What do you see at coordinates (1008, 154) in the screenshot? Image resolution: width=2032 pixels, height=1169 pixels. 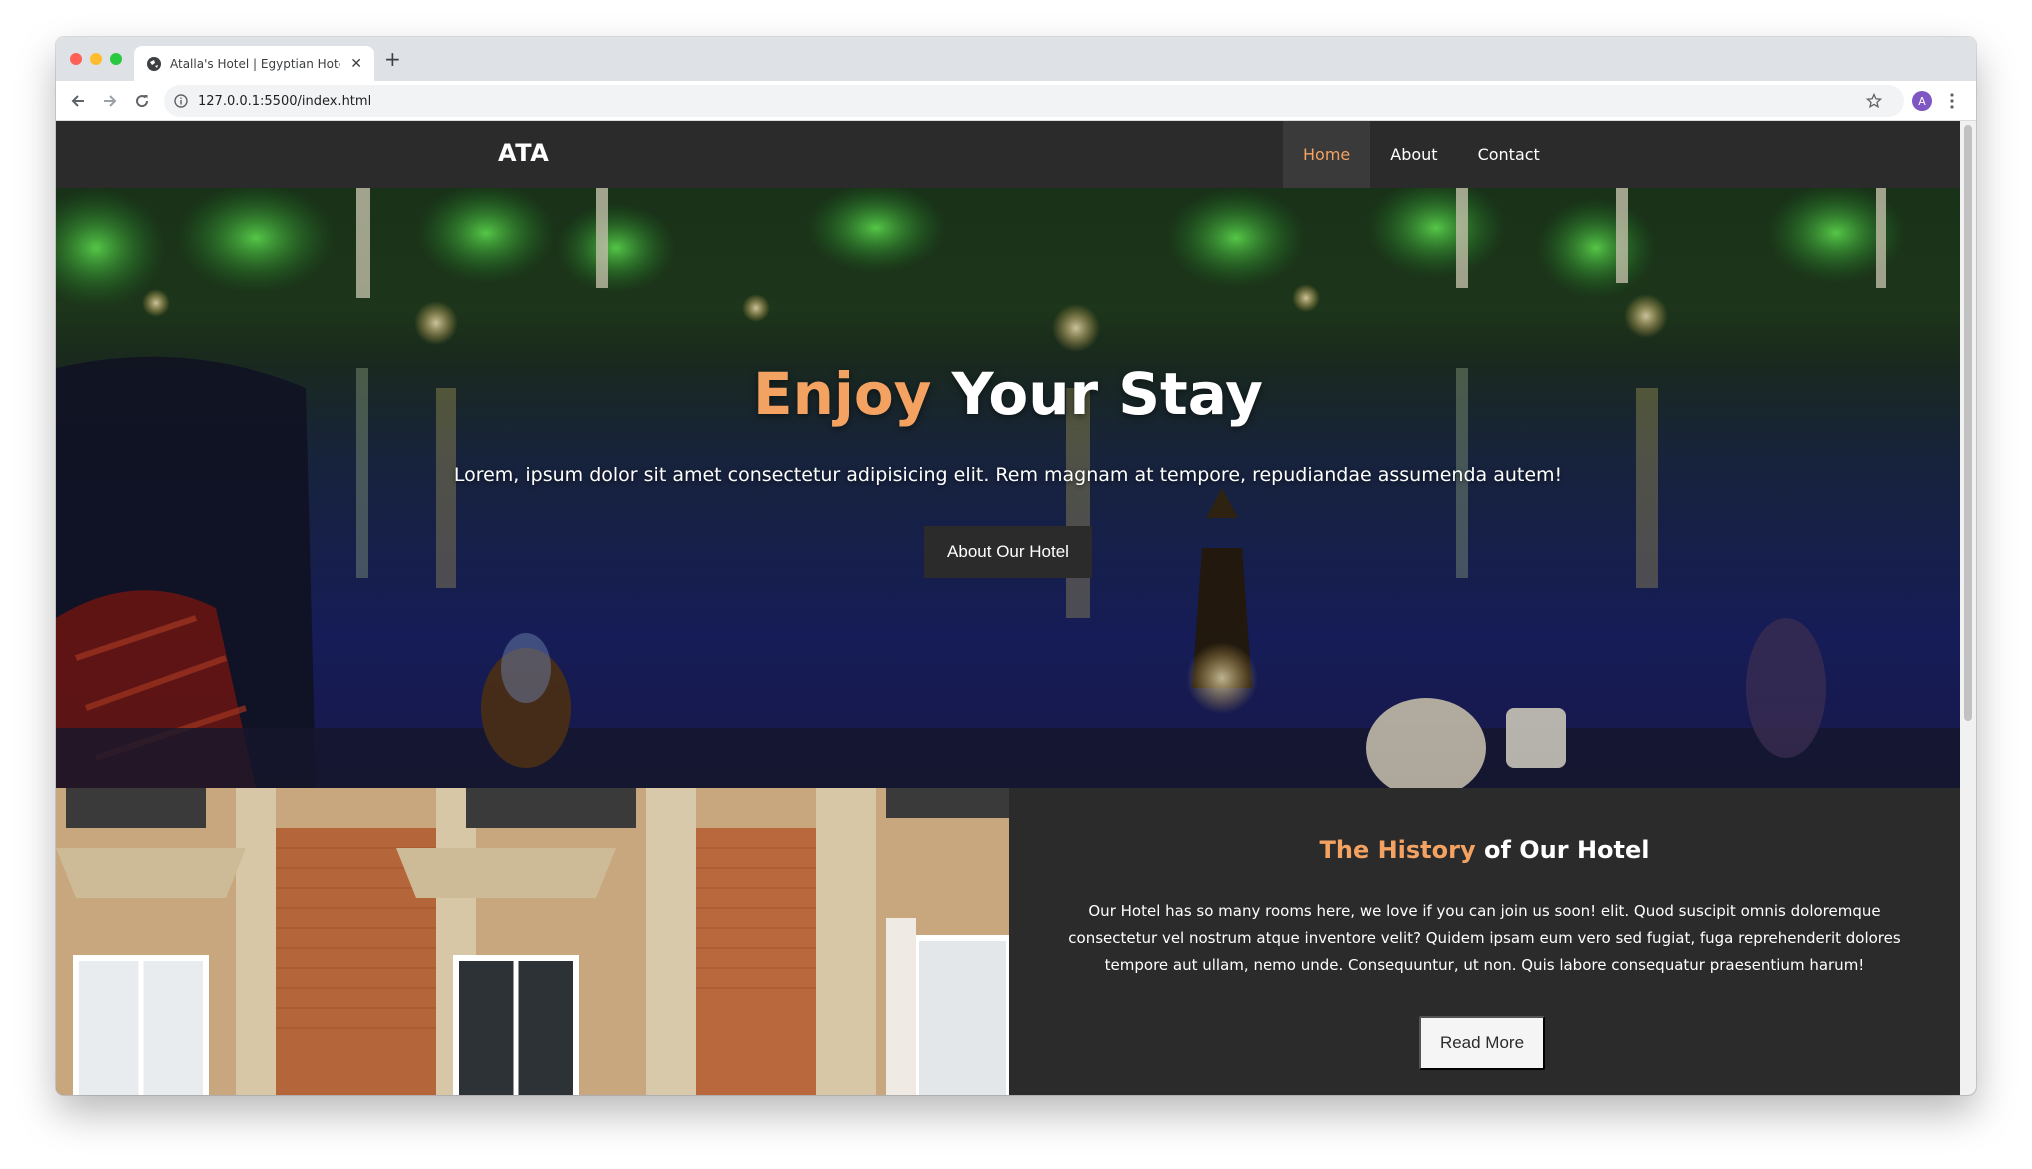 I see `site-navbar: ATA Home About Contact` at bounding box center [1008, 154].